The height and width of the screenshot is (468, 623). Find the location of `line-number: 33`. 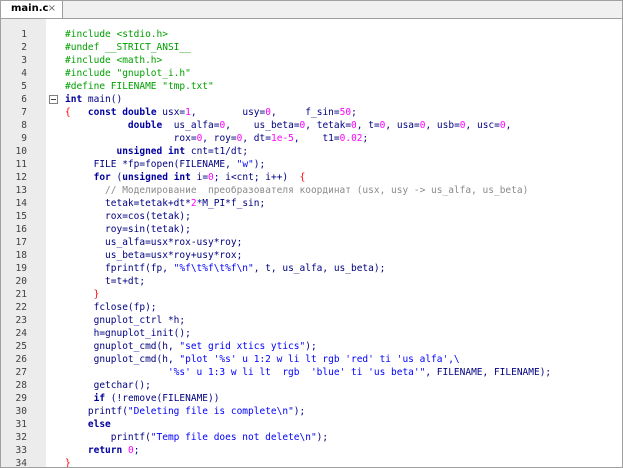

line-number: 33 is located at coordinates (21, 450).